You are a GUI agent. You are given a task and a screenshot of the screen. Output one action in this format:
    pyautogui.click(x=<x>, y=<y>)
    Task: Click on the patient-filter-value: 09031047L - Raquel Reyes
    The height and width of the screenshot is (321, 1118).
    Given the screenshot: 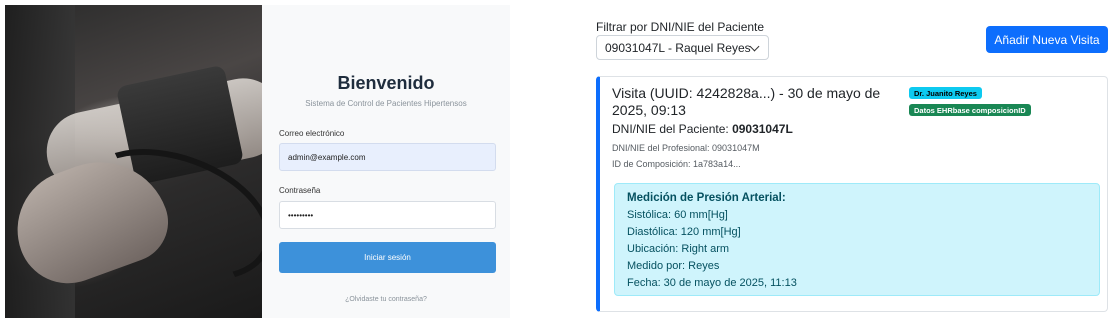 What is the action you would take?
    pyautogui.click(x=678, y=47)
    